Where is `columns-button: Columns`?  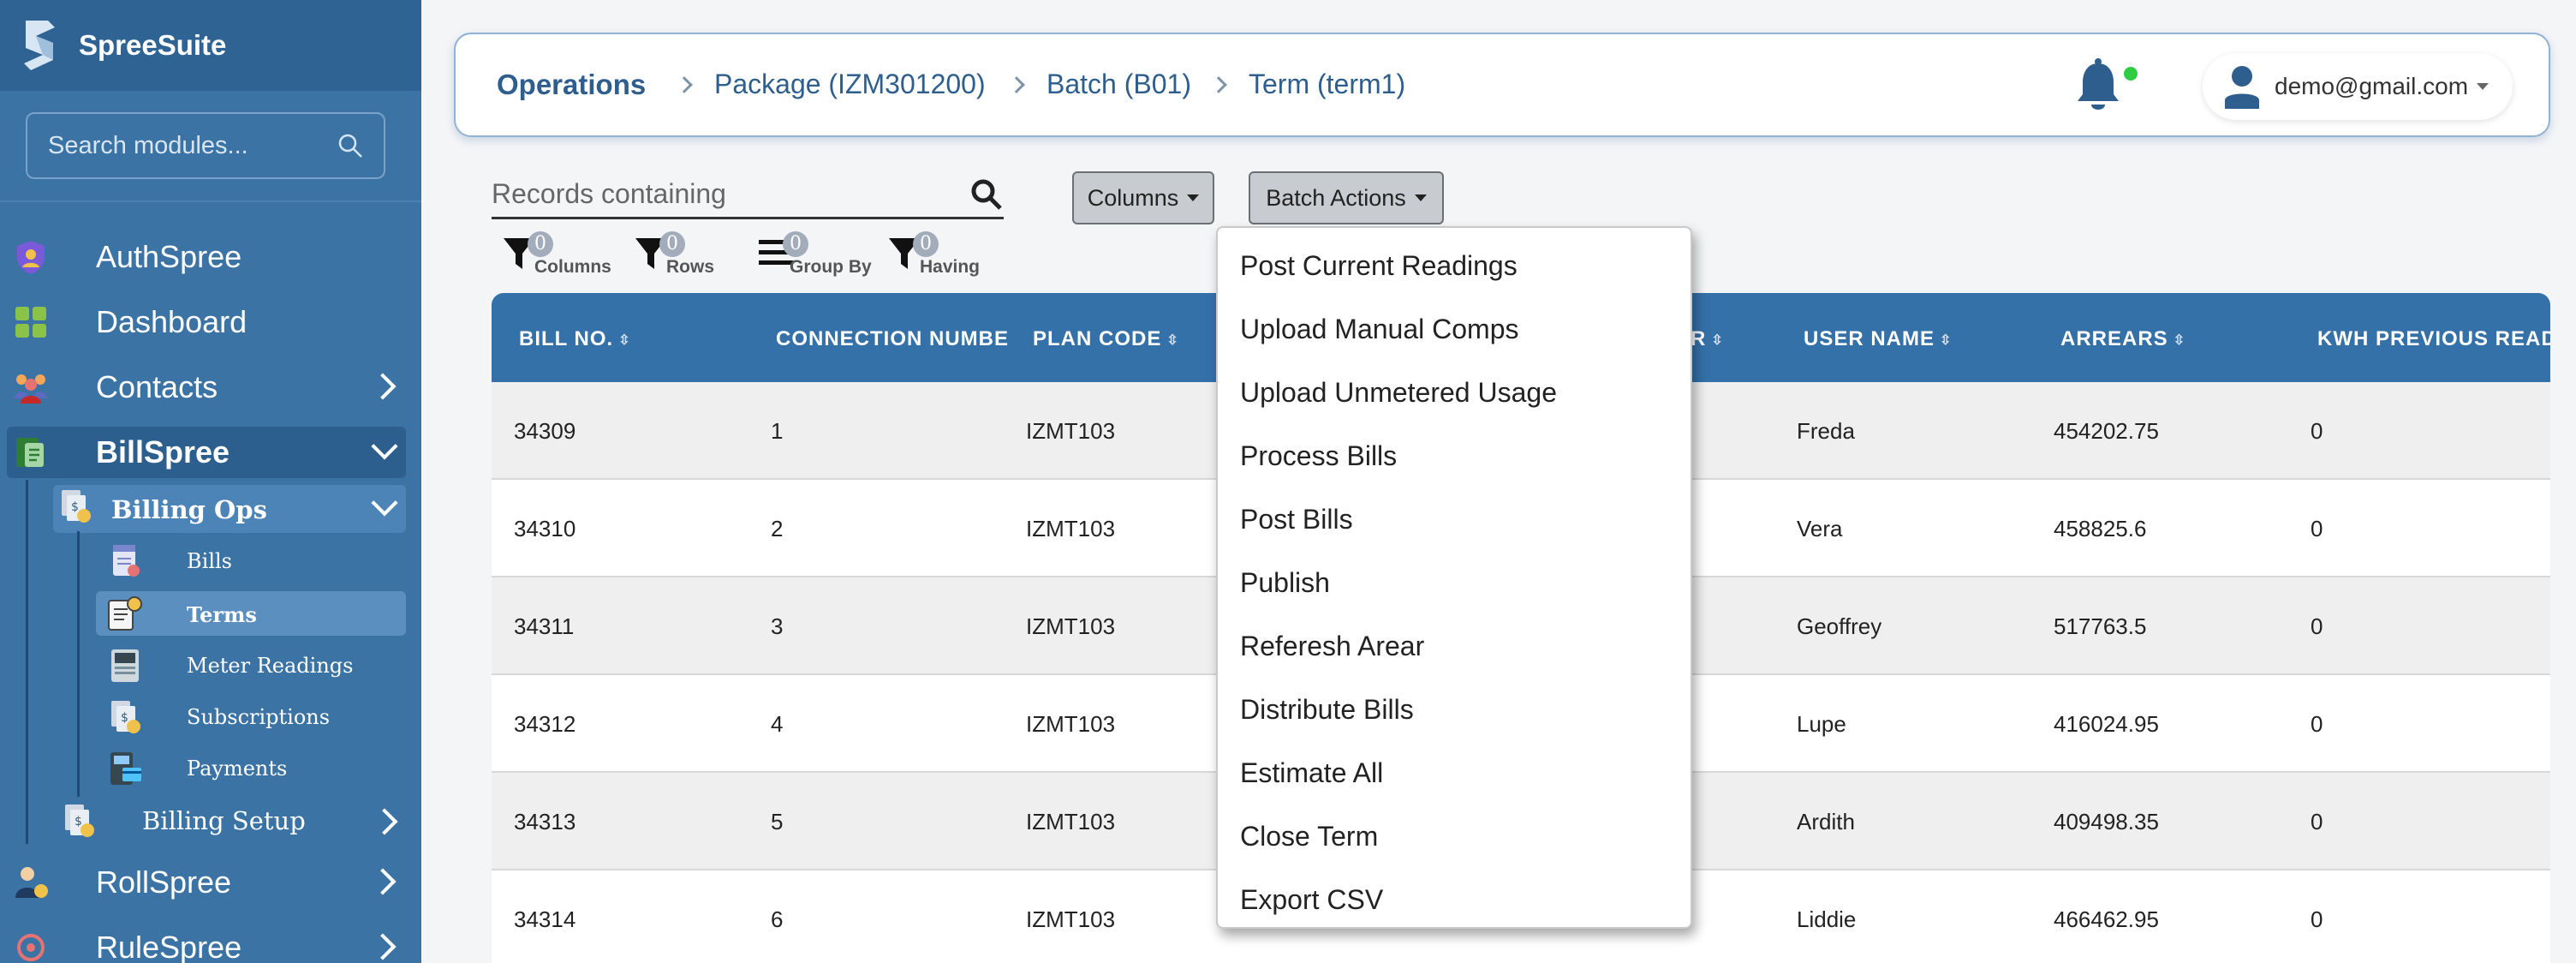 columns-button: Columns is located at coordinates (1143, 197).